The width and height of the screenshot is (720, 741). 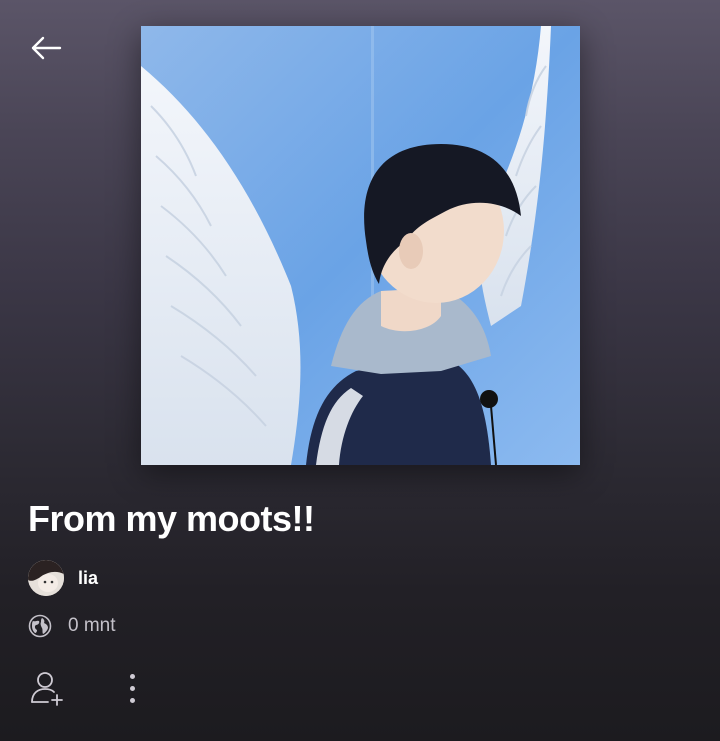 I want to click on add-user-icon, so click(x=47, y=689).